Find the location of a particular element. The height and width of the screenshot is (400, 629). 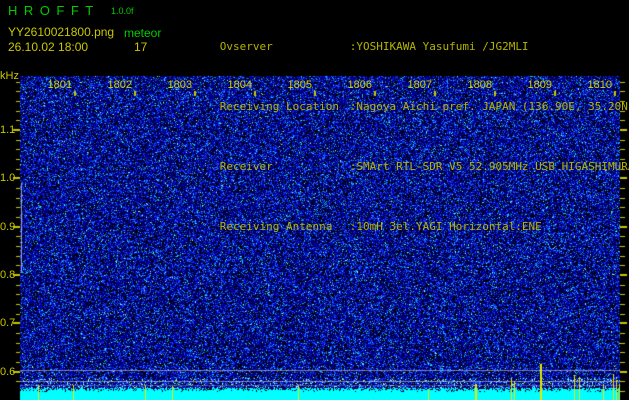

app-title: HROFFT is located at coordinates (54, 10).